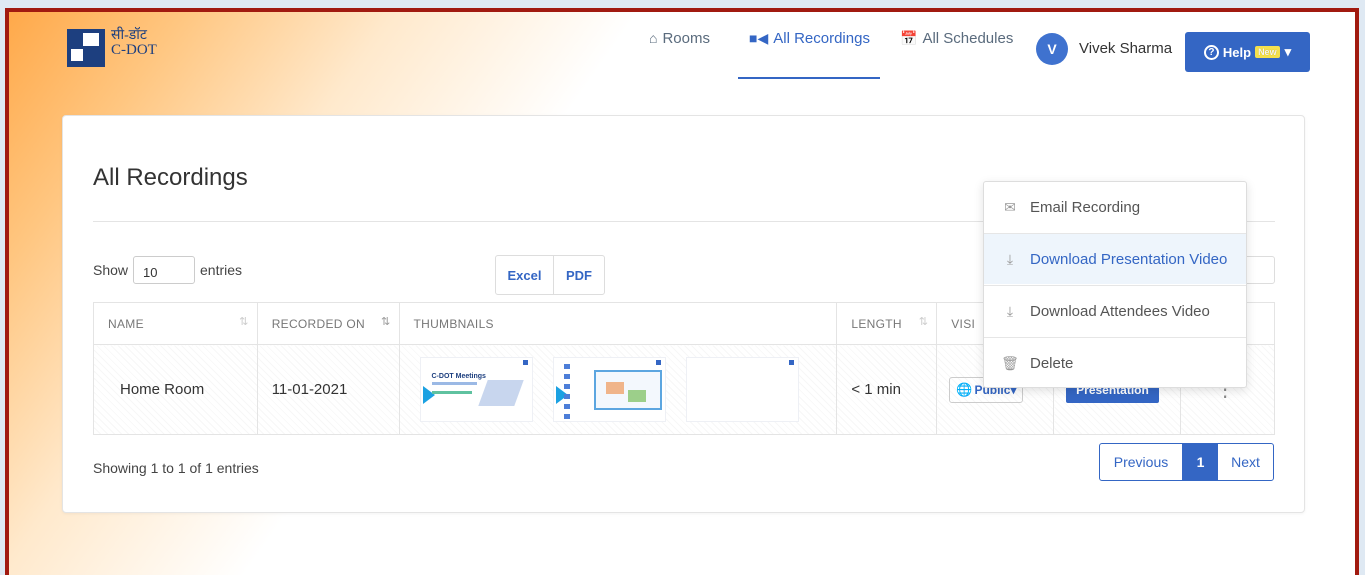 Image resolution: width=1365 pixels, height=575 pixels. I want to click on help-button: ? Help New ▾, so click(1247, 52).